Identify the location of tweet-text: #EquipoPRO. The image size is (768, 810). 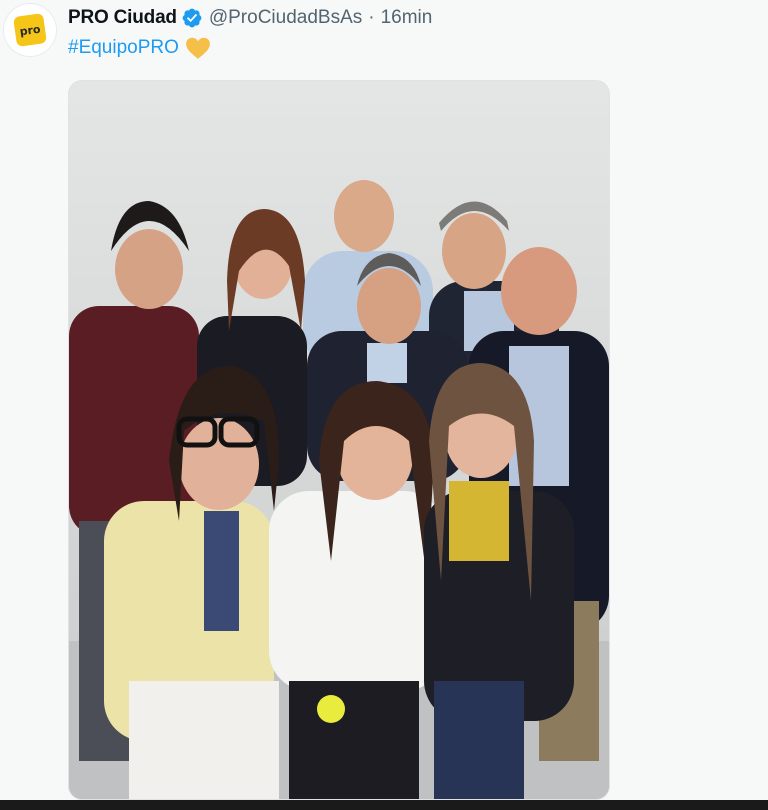
(139, 48).